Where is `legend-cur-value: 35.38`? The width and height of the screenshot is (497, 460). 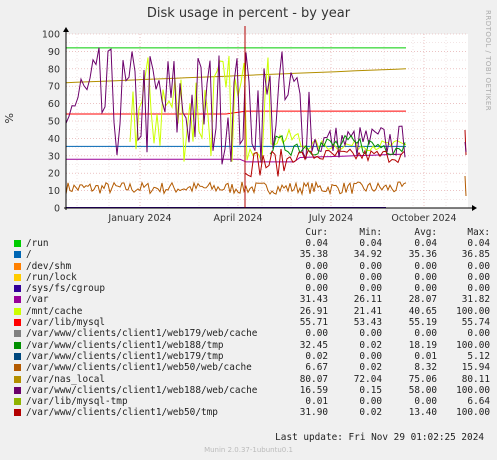
legend-cur-value: 35.38 is located at coordinates (313, 255).